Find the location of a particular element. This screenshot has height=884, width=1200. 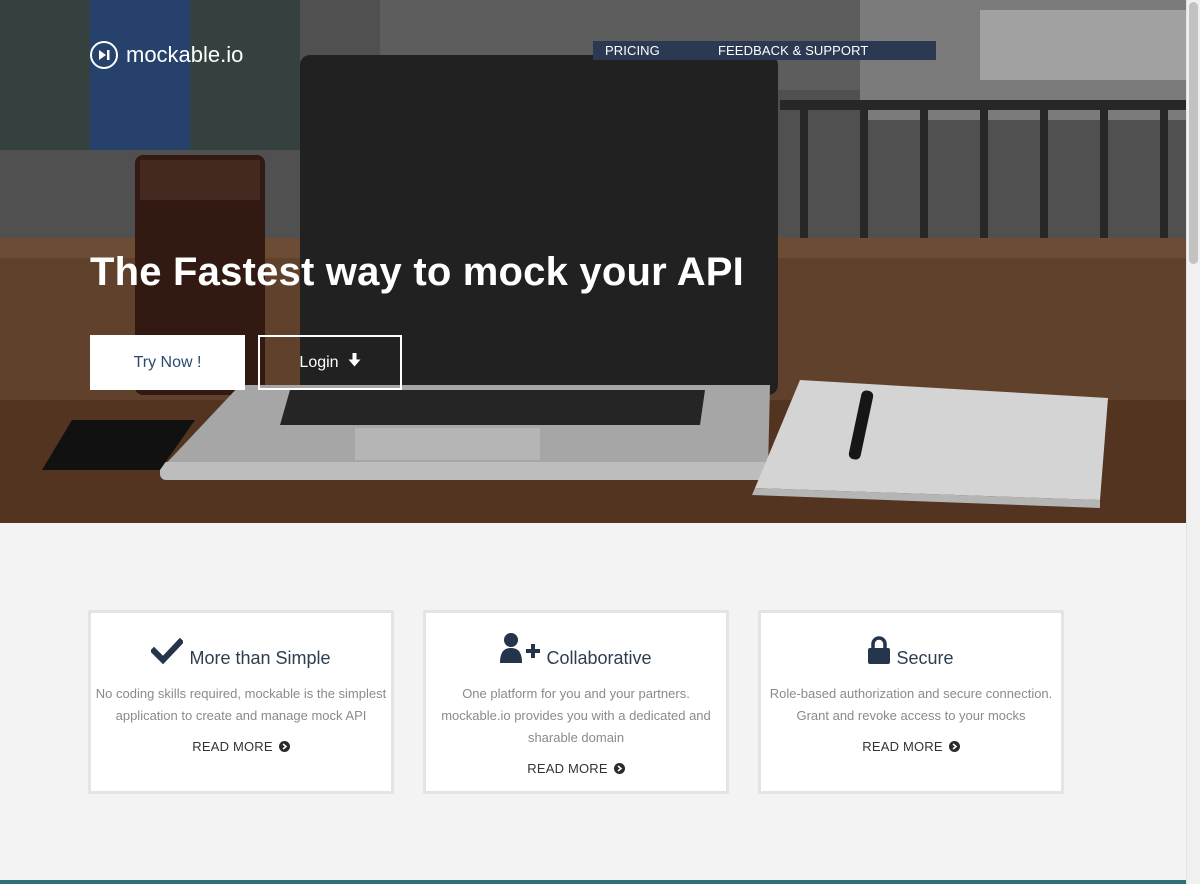

feature-card-header: Secure is located at coordinates (911, 652).